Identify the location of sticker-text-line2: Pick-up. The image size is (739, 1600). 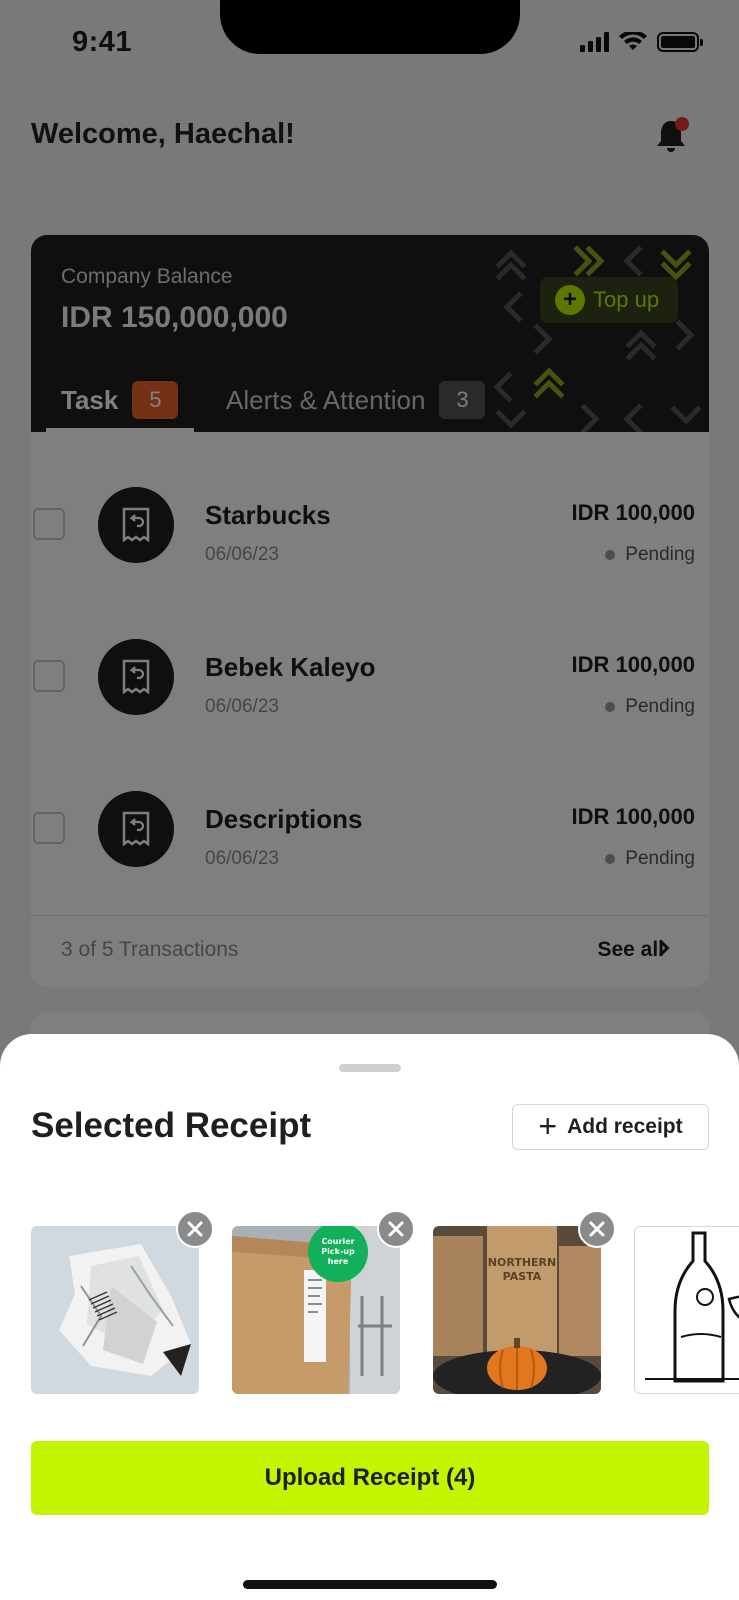
(338, 1251).